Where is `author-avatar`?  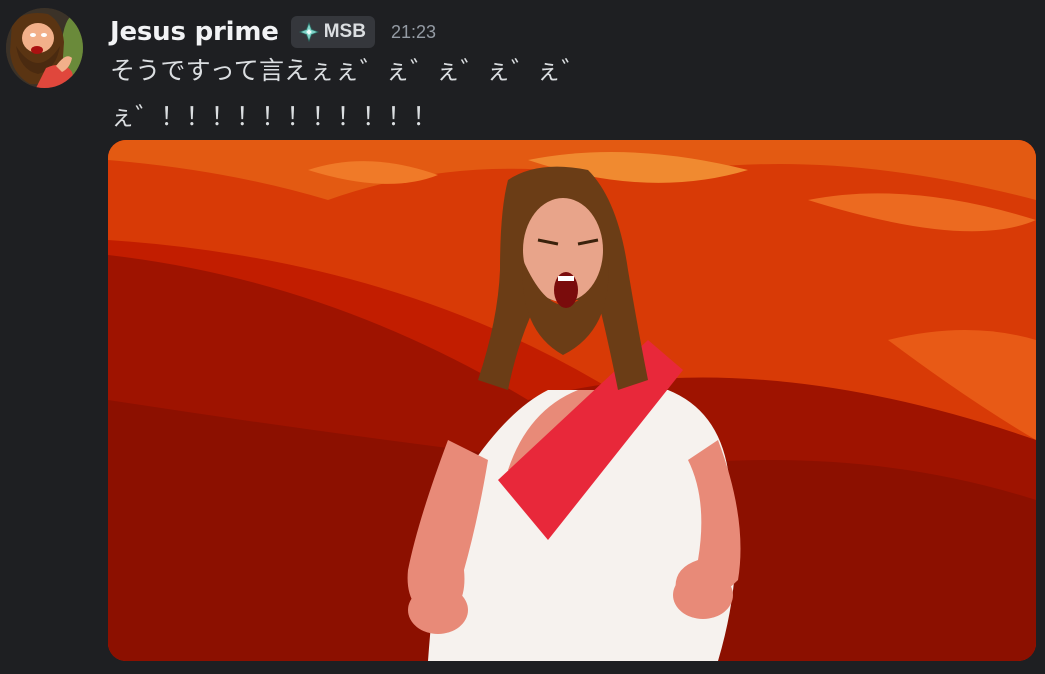
author-avatar is located at coordinates (44, 48).